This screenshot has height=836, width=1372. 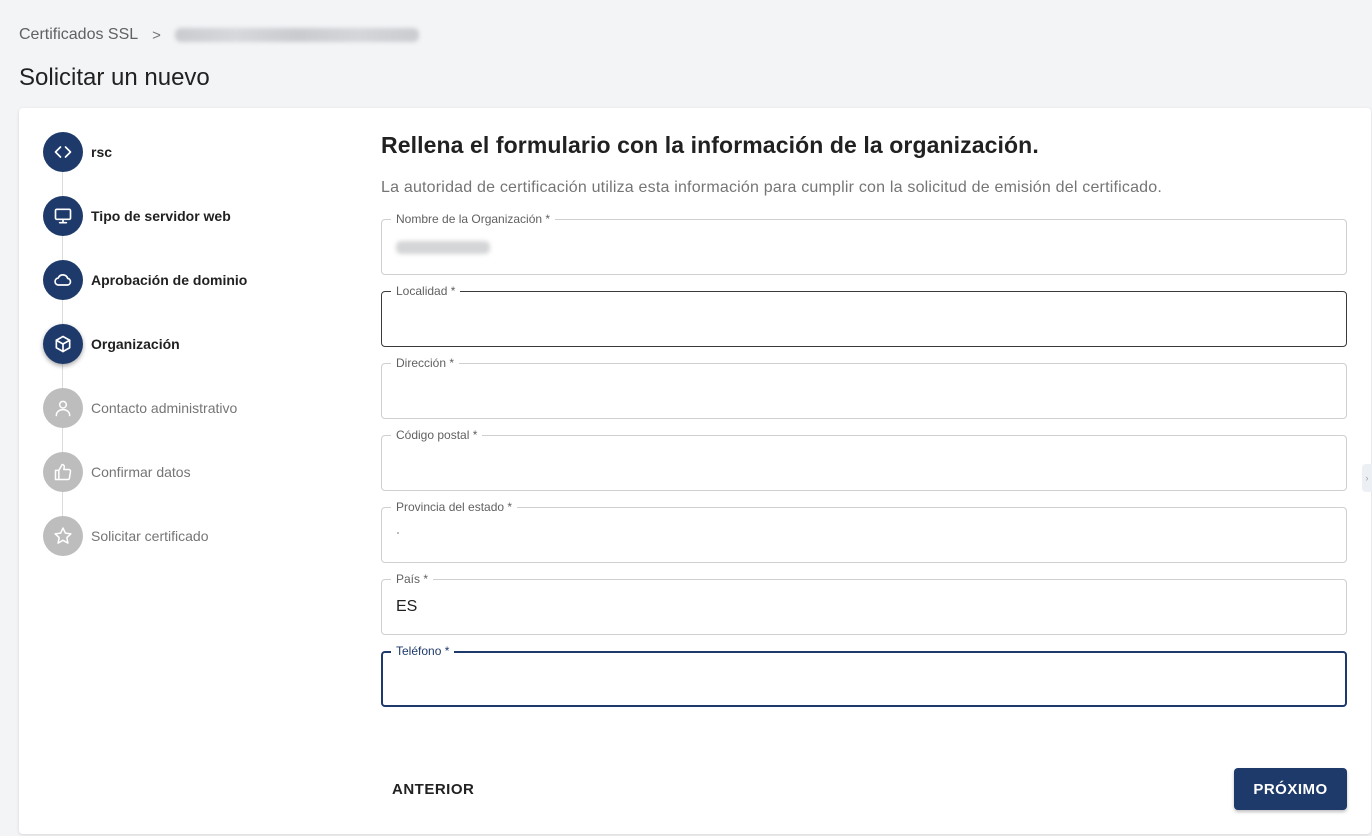 What do you see at coordinates (78, 35) in the screenshot?
I see `breadcrumb-root-link: Certificados SSL` at bounding box center [78, 35].